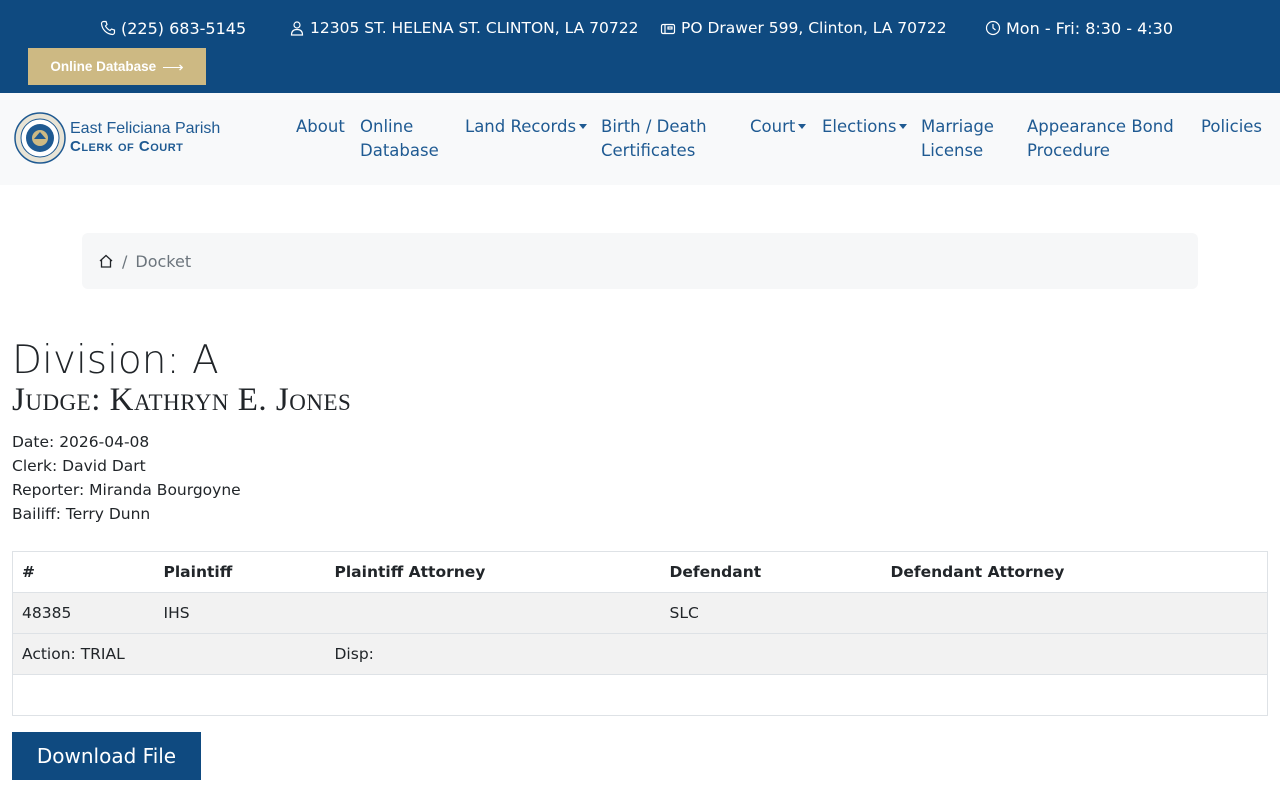 The height and width of the screenshot is (800, 1280). Describe the element at coordinates (796, 654) in the screenshot. I see `disp-cell: Disp:` at that location.